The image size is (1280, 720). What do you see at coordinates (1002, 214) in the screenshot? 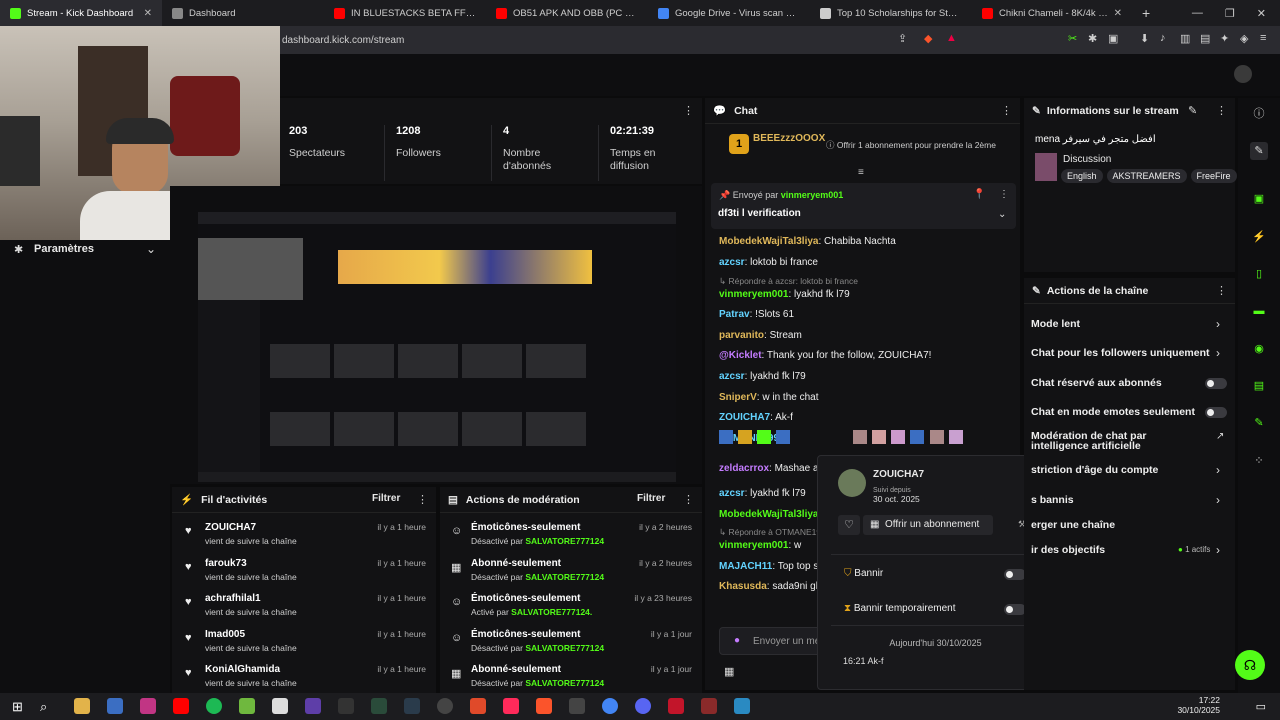
I see `chevron-down-icon: ⌄` at bounding box center [1002, 214].